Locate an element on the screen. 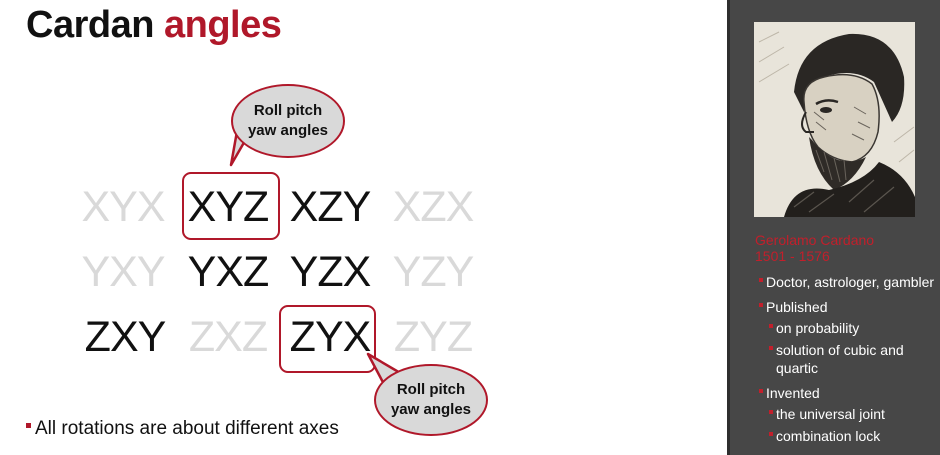 The width and height of the screenshot is (940, 455). person-dates: 1501 - 1576 is located at coordinates (792, 256).